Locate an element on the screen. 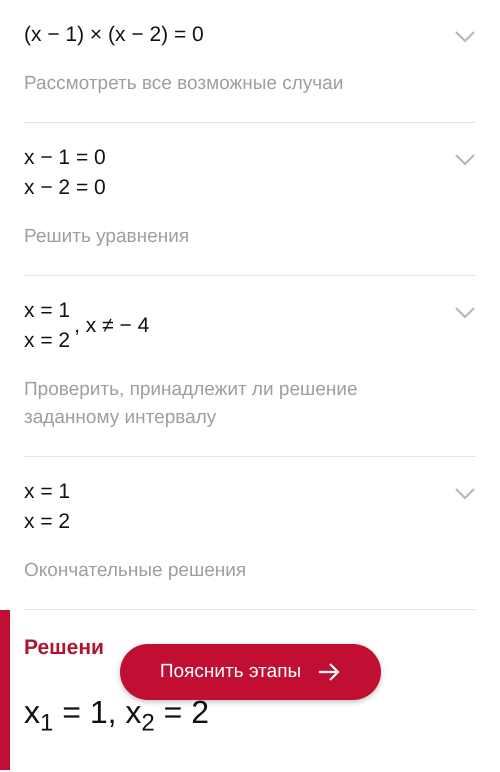  step-explanation: Окончательные решения is located at coordinates (135, 571).